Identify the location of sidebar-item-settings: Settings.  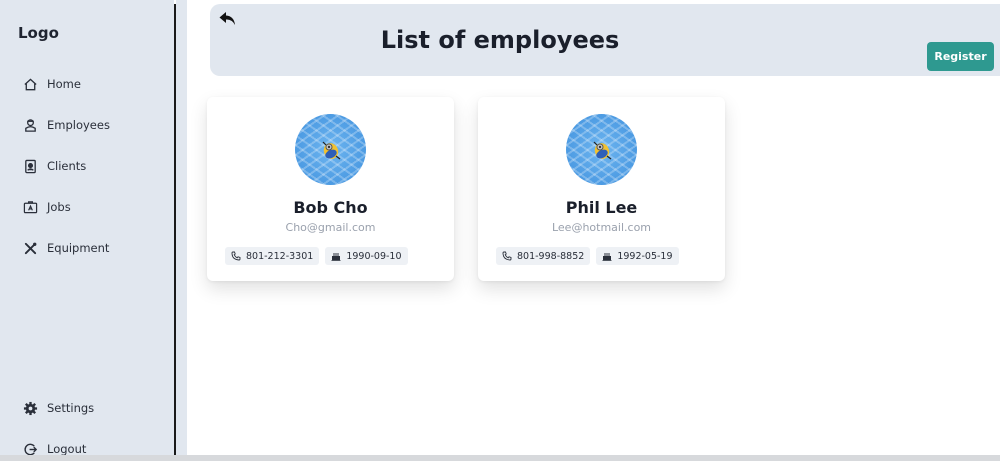
(58, 408).